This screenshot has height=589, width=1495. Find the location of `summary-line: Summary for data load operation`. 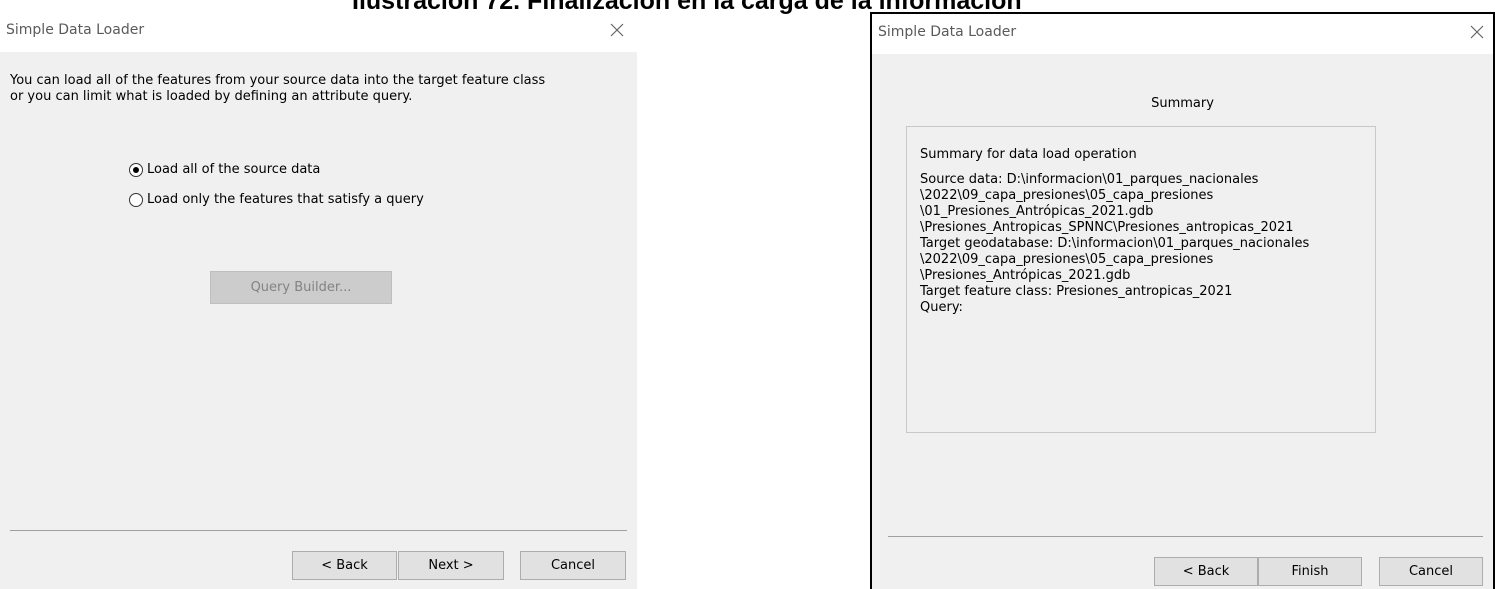

summary-line: Summary for data load operation is located at coordinates (1028, 154).